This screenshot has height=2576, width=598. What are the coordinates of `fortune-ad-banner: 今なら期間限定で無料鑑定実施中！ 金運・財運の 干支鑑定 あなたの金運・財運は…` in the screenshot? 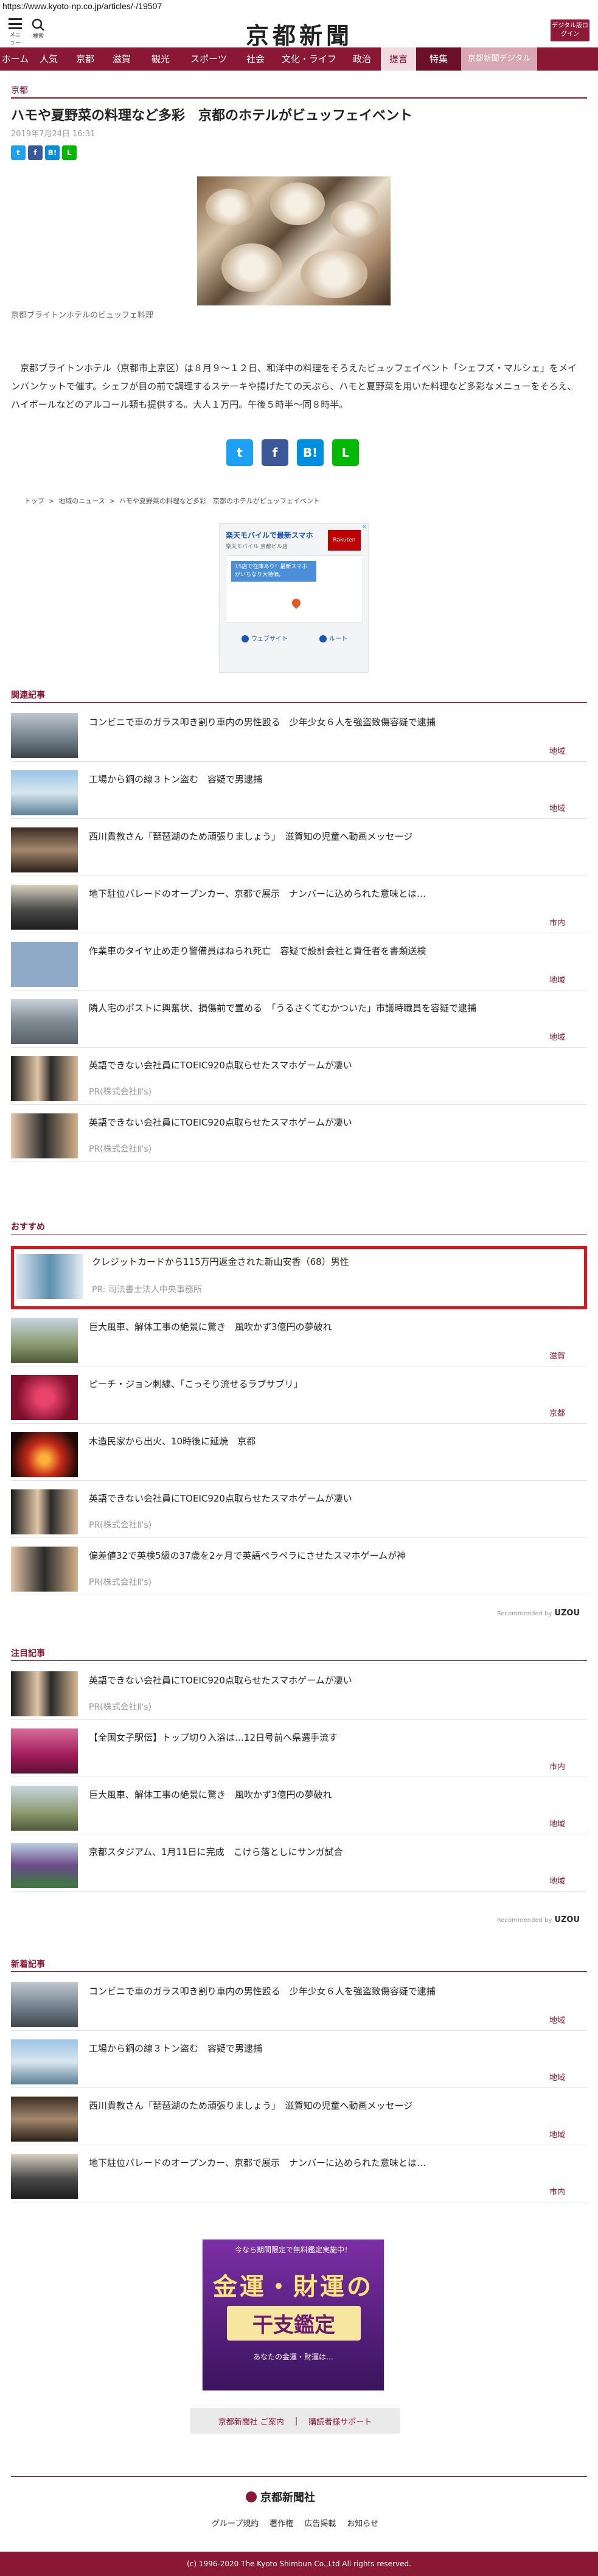 It's located at (293, 2315).